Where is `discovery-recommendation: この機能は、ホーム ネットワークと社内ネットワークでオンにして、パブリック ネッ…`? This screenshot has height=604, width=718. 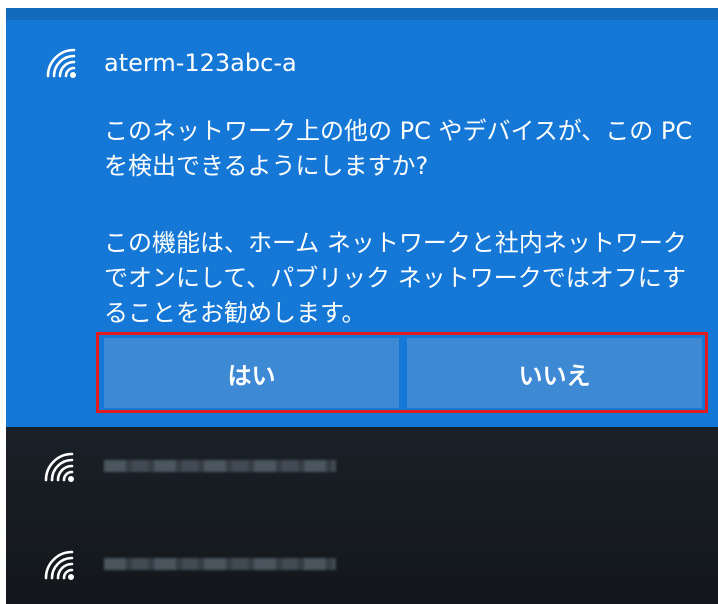
discovery-recommendation: この機能は、ホーム ネットワークと社内ネットワークでオンにして、パブリック ネッ… is located at coordinates (395, 278).